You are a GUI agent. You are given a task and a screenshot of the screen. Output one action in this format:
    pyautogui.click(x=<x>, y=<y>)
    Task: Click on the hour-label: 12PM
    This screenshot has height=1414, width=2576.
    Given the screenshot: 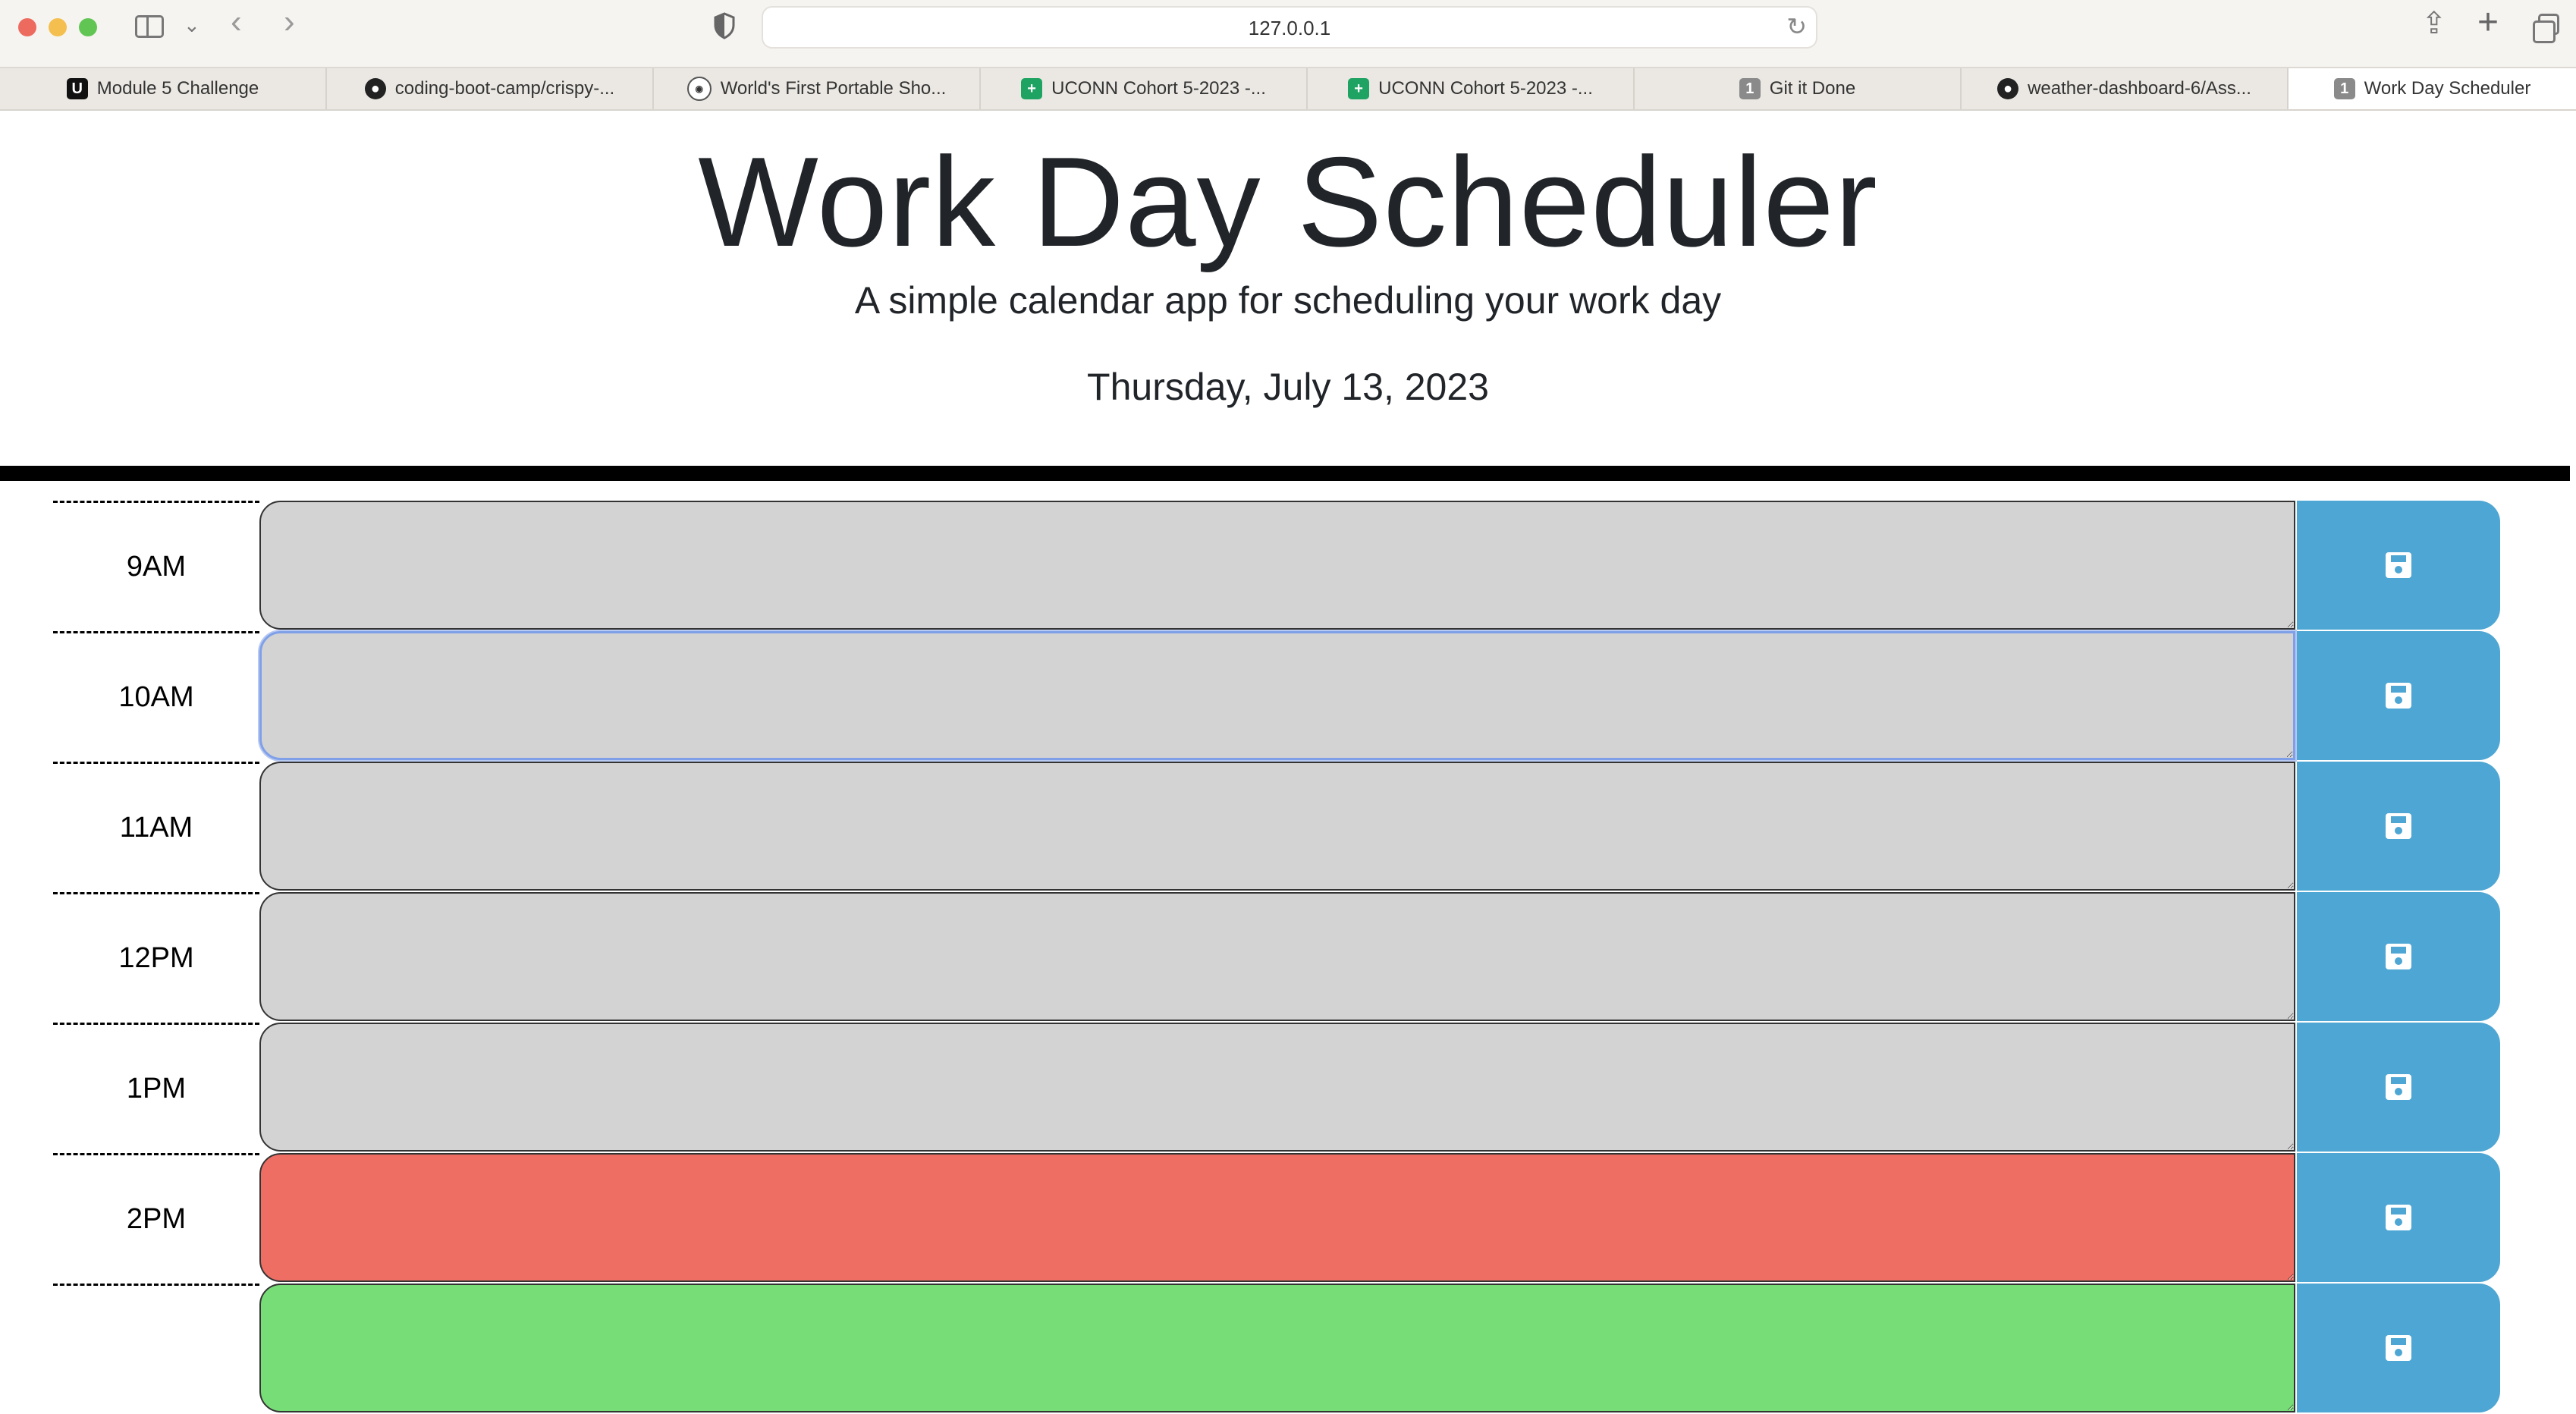 What is the action you would take?
    pyautogui.click(x=156, y=957)
    